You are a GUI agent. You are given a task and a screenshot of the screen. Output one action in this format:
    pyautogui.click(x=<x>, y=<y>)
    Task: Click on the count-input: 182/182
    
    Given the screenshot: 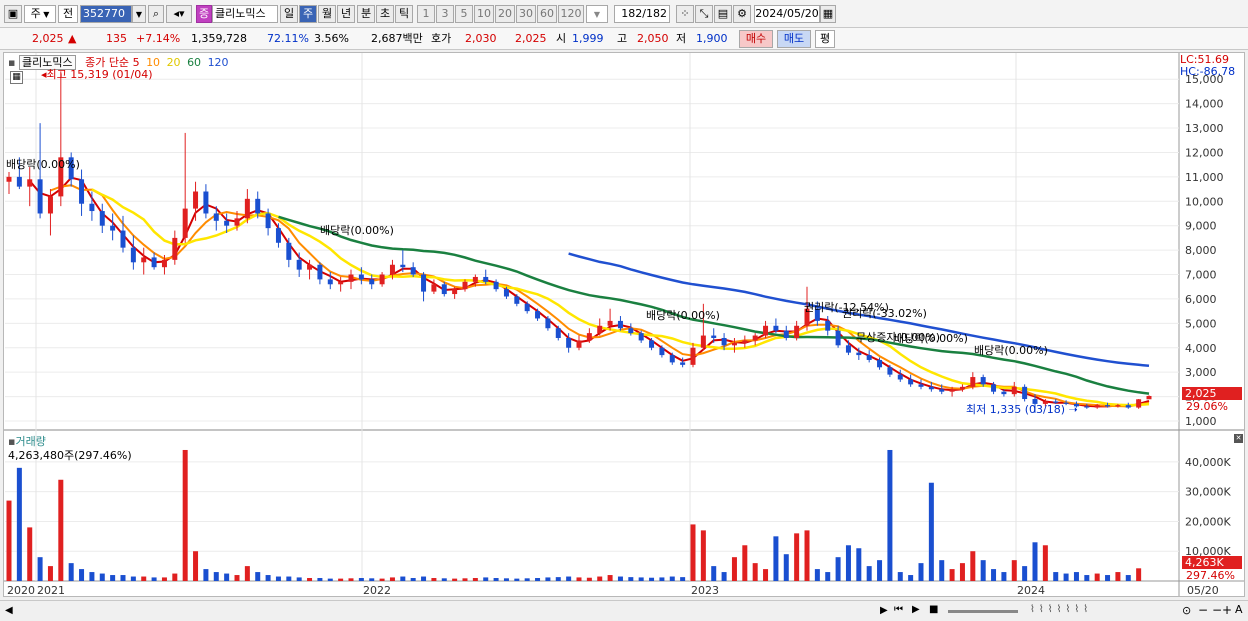 What is the action you would take?
    pyautogui.click(x=642, y=14)
    